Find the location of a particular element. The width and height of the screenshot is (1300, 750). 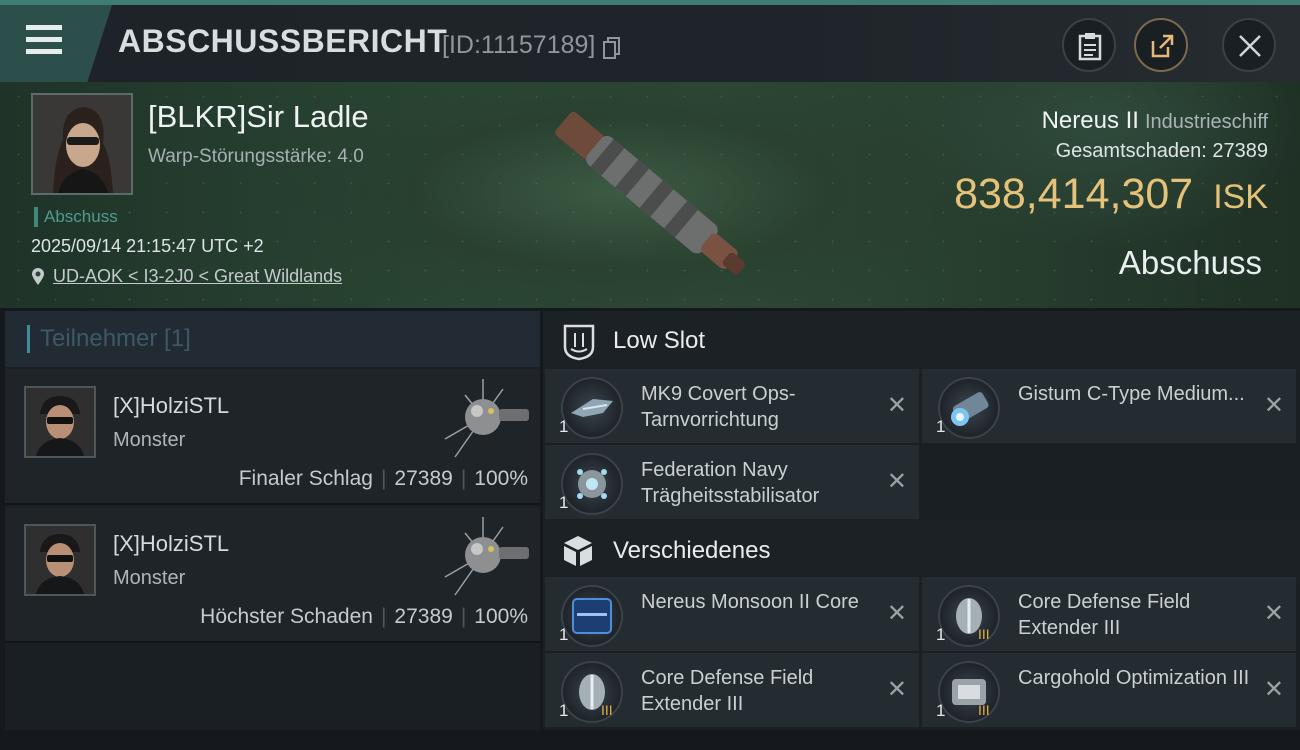

item-name: Federation Navy Trägheitsstabilisator is located at coordinates (730, 483).